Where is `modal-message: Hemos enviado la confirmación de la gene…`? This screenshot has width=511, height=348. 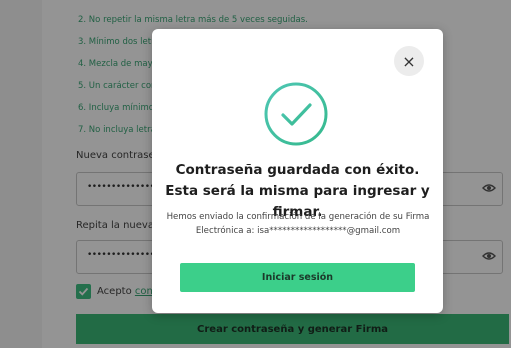
modal-message: Hemos enviado la confirmación de la gene… is located at coordinates (298, 224).